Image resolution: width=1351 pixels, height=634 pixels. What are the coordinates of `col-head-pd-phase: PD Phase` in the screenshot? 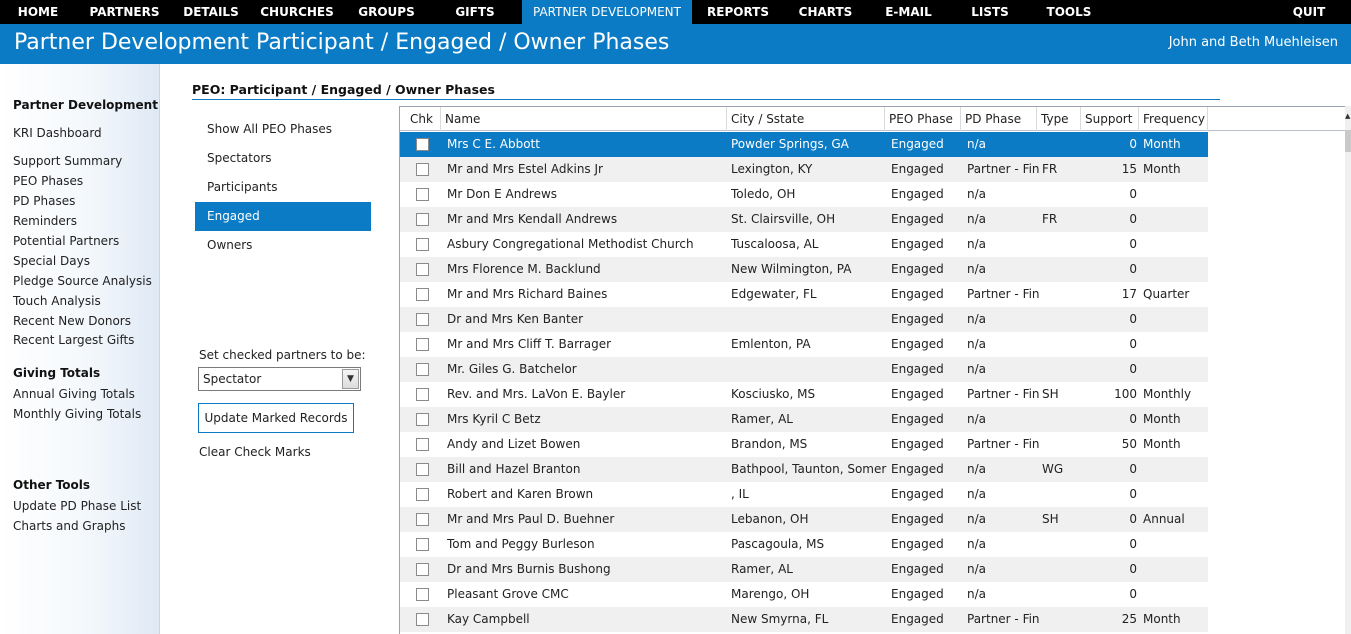 It's located at (999, 119).